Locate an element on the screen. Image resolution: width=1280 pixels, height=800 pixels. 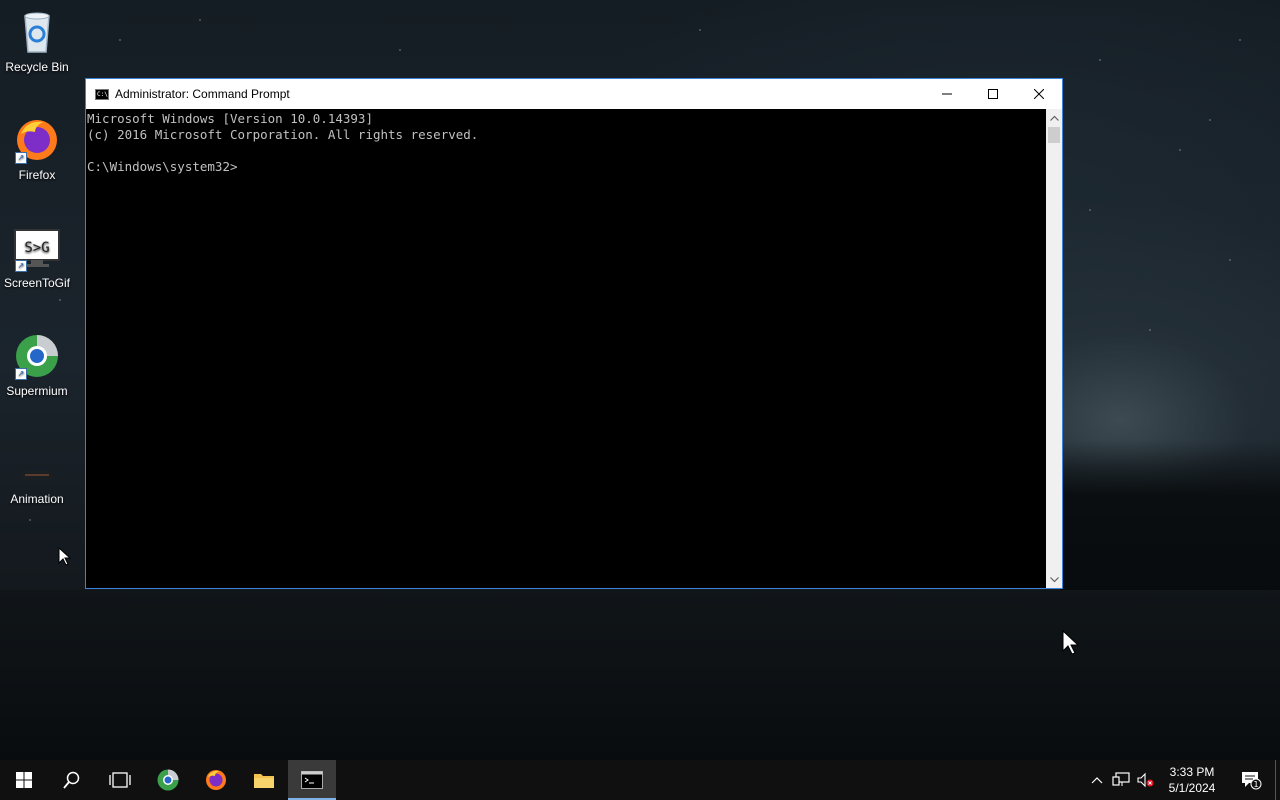
desktop-icon-firefox: ↗ Firefox is located at coordinates (37, 149).